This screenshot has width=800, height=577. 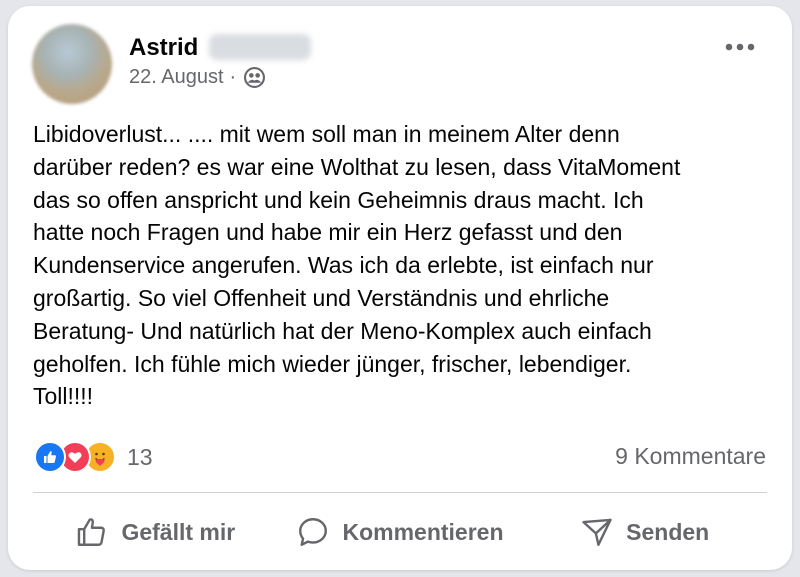 What do you see at coordinates (178, 531) in the screenshot?
I see `like-button-label: Gefällt mir` at bounding box center [178, 531].